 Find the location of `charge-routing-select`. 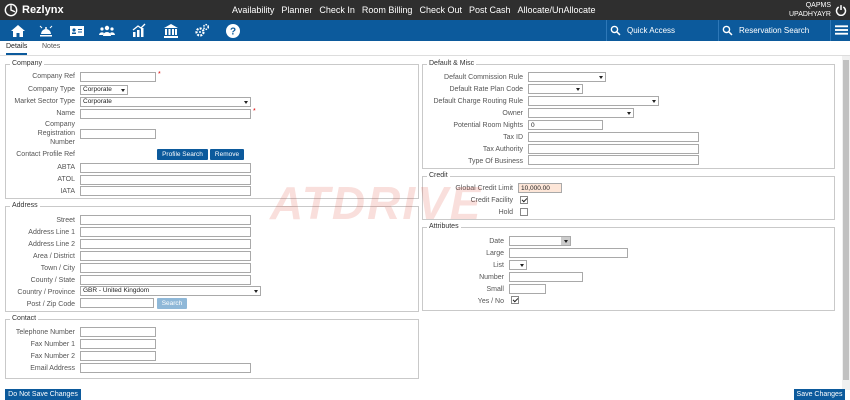

charge-routing-select is located at coordinates (593, 101).